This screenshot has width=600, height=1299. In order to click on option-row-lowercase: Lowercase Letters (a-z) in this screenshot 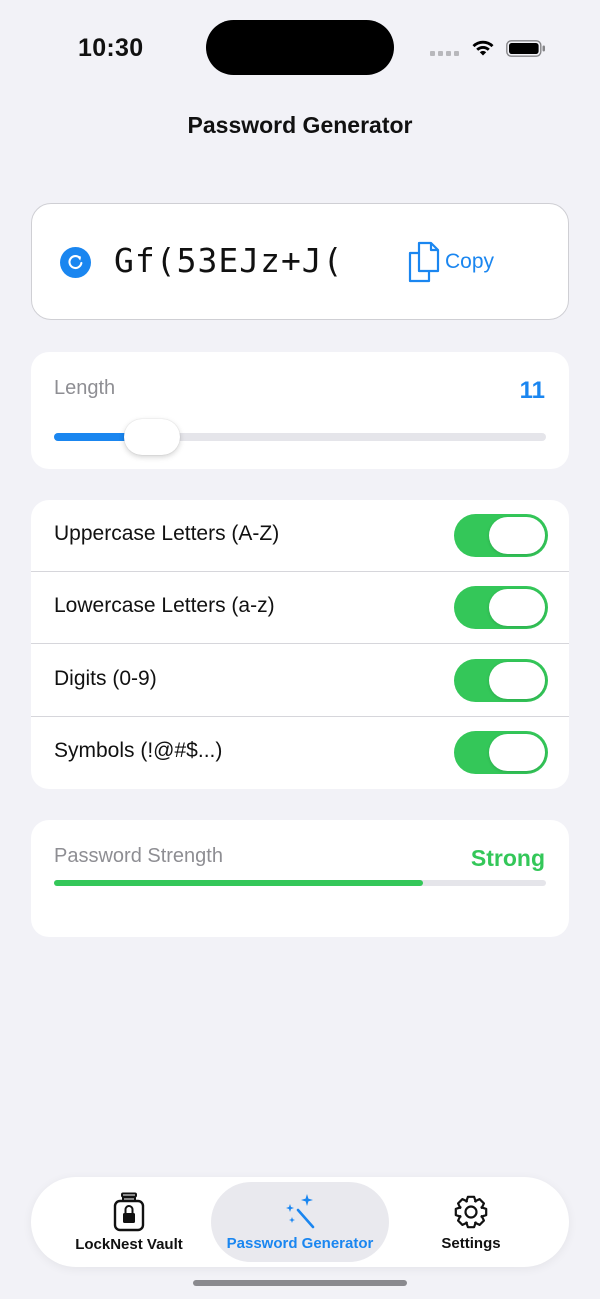, I will do `click(300, 608)`.